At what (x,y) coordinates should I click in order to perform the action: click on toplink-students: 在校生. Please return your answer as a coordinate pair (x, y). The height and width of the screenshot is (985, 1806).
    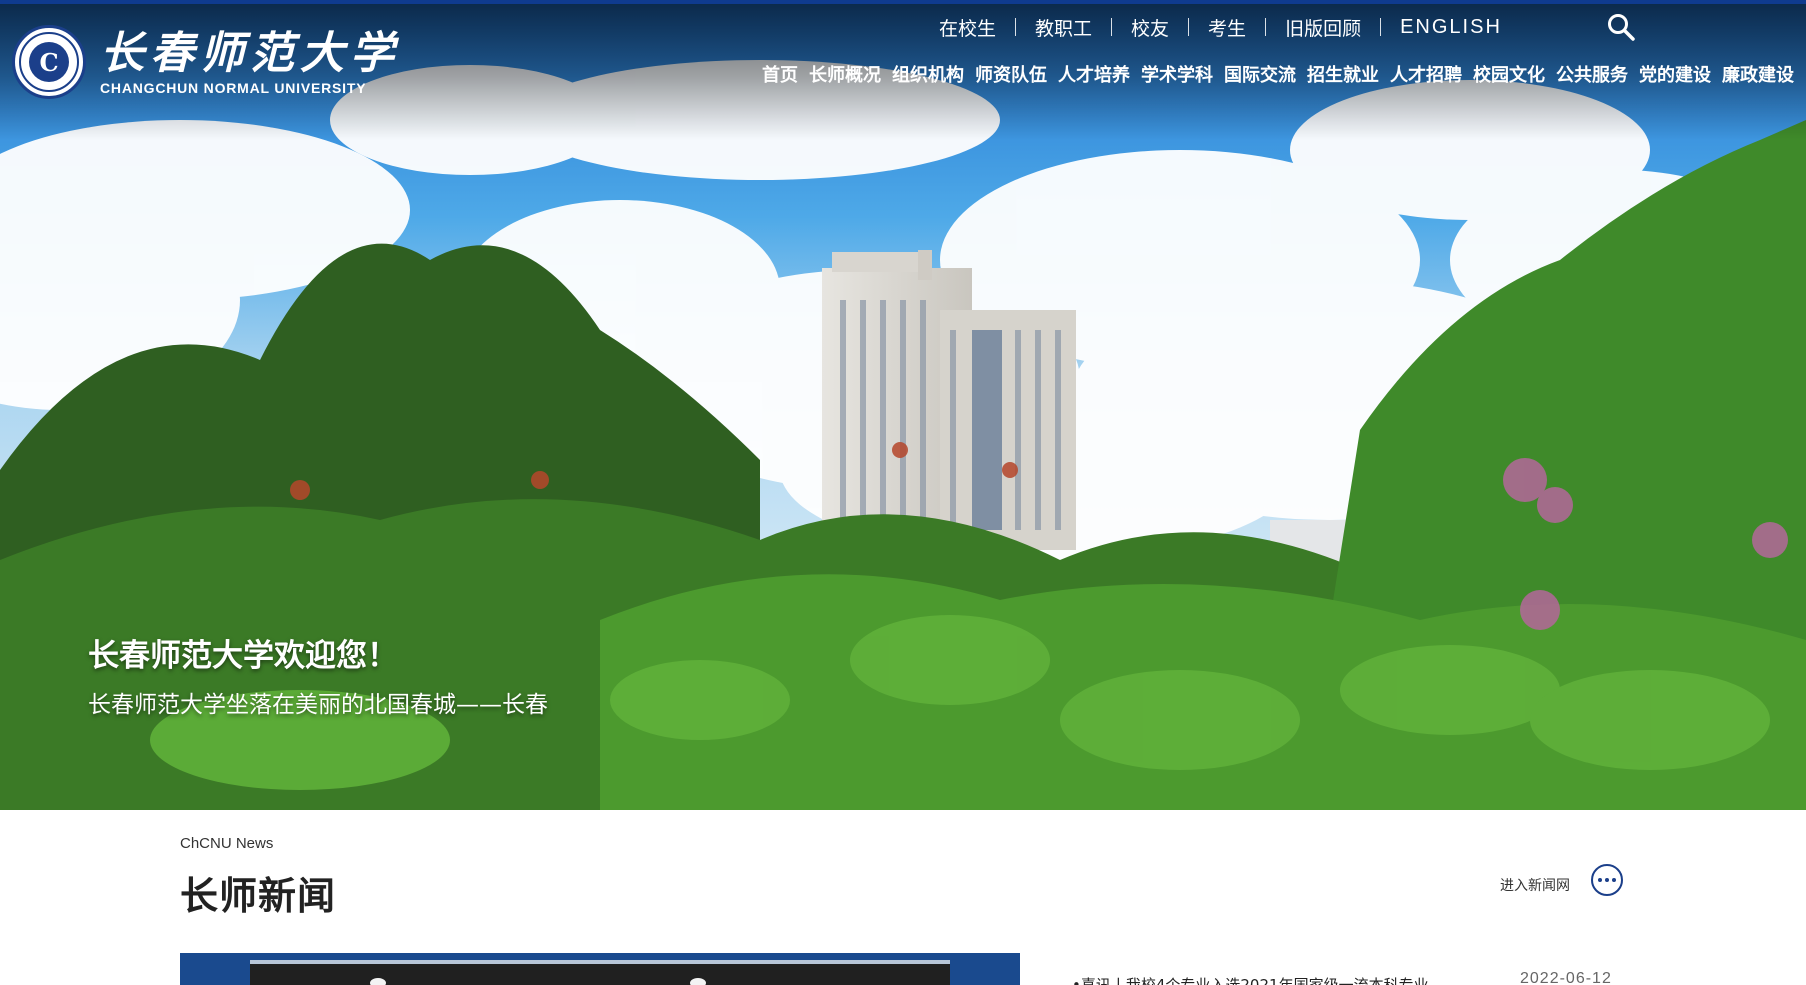
    Looking at the image, I should click on (967, 27).